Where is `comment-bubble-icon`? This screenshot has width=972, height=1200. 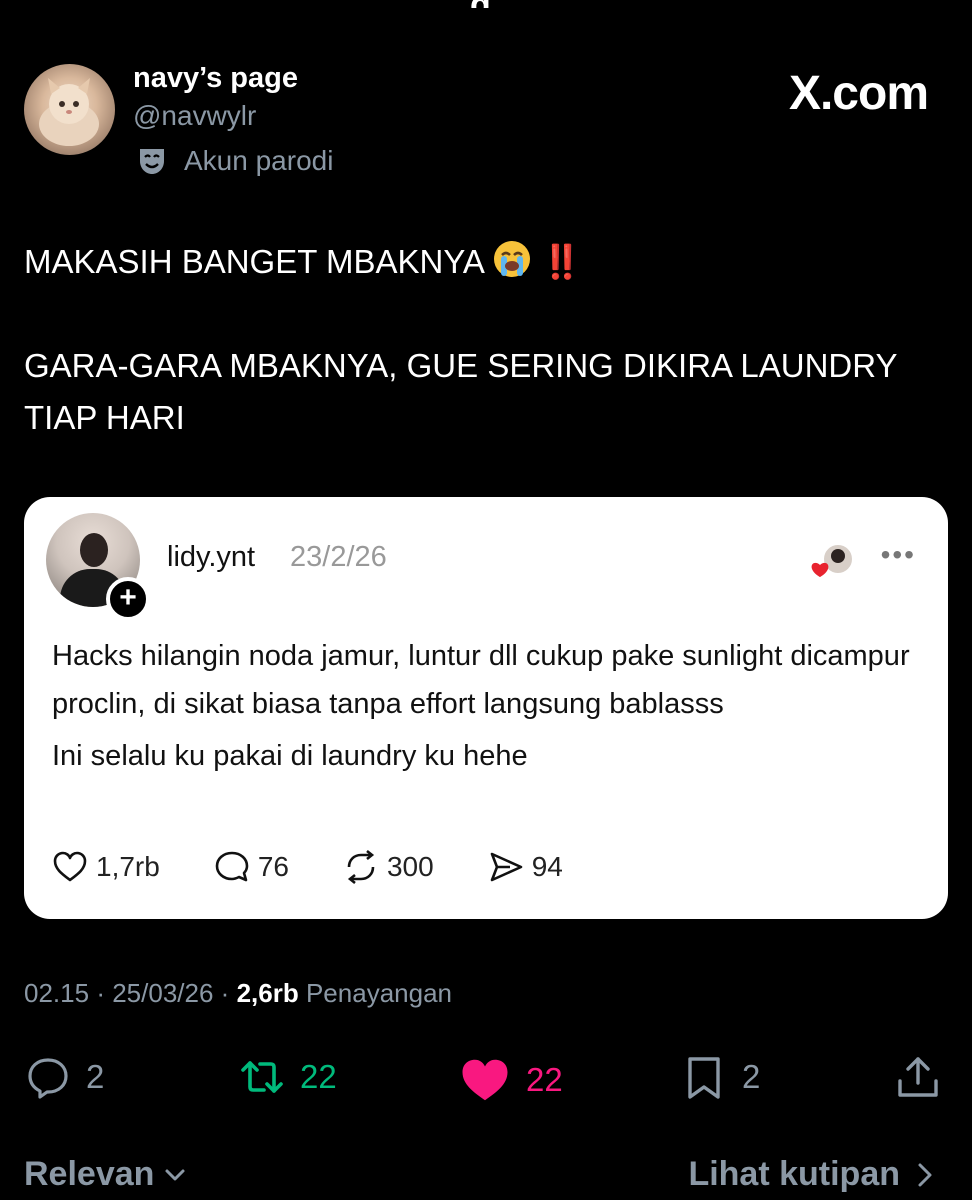 comment-bubble-icon is located at coordinates (232, 866).